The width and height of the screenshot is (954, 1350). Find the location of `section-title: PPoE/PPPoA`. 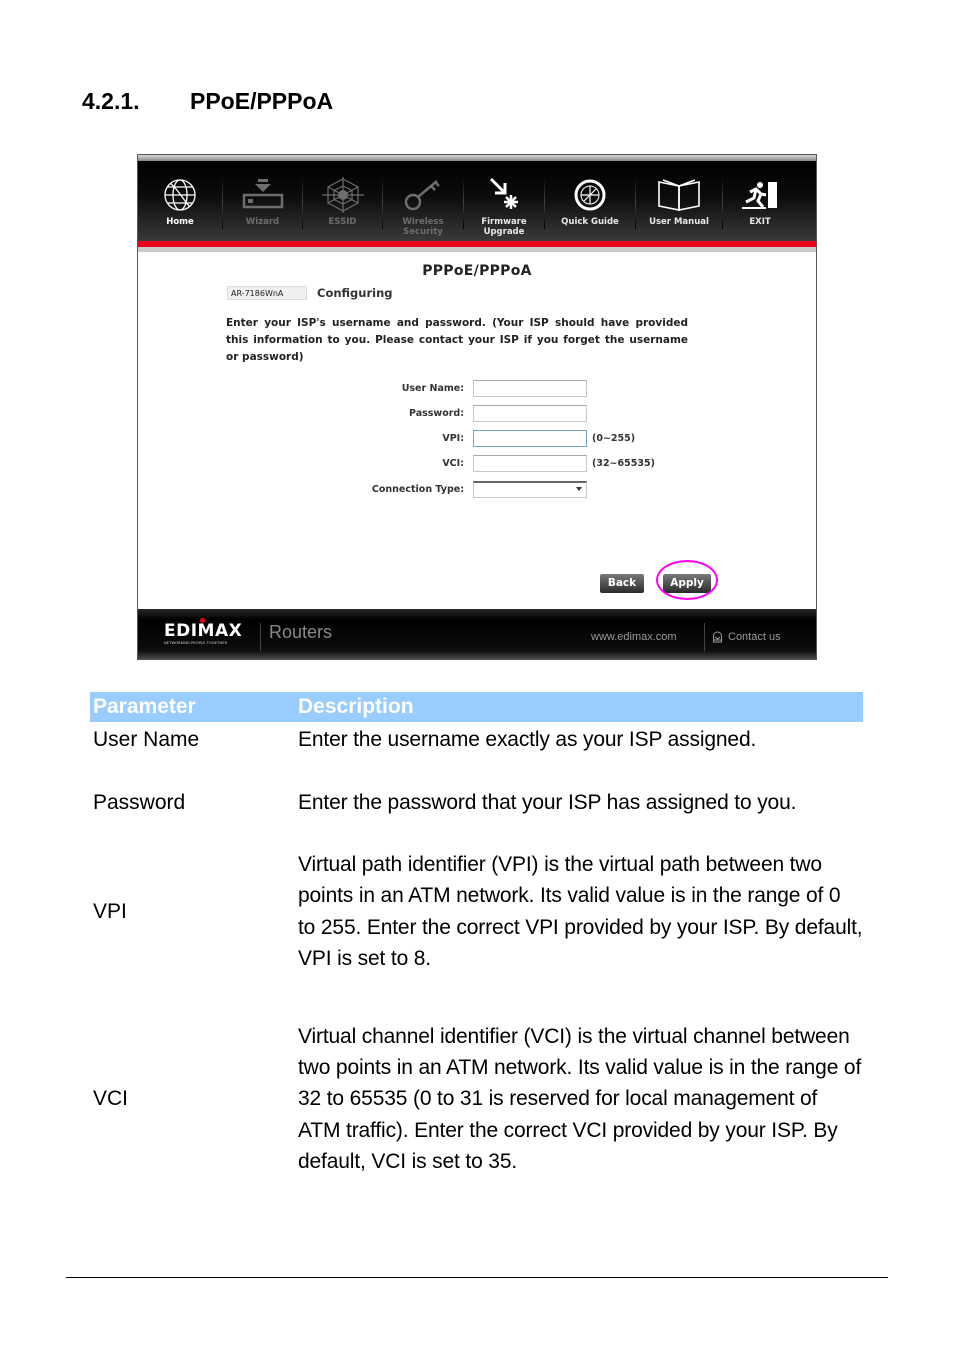

section-title: PPoE/PPPoA is located at coordinates (262, 101).